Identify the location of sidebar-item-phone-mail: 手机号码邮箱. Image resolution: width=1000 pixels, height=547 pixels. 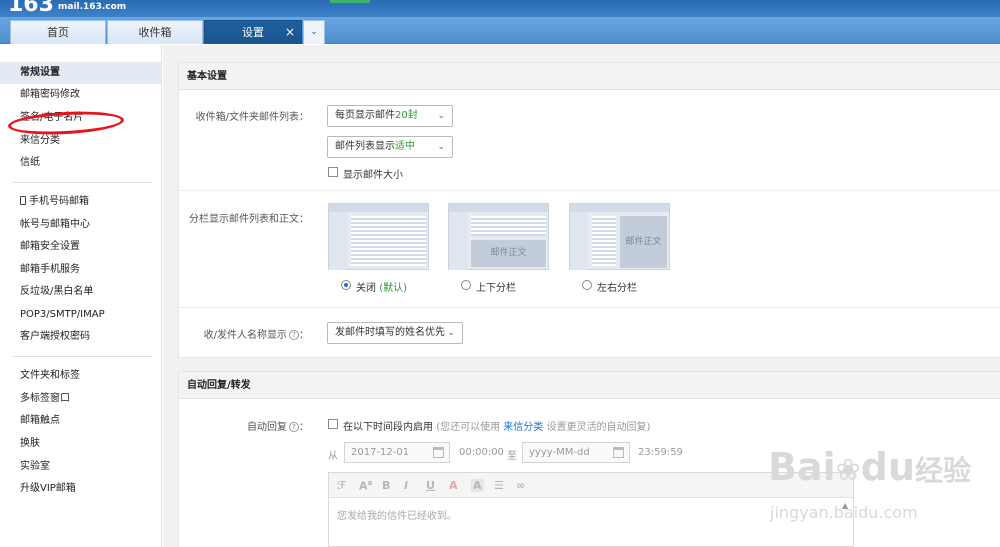
(80, 202).